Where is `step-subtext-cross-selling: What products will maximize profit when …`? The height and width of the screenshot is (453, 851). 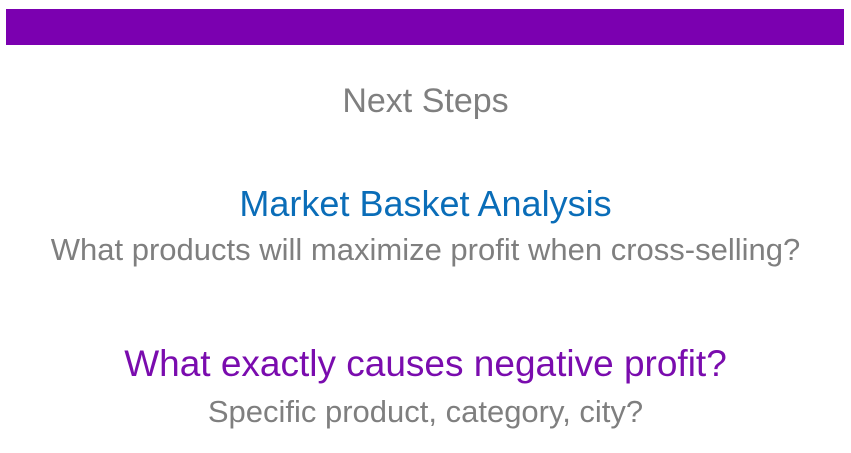 step-subtext-cross-selling: What products will maximize profit when … is located at coordinates (425, 249).